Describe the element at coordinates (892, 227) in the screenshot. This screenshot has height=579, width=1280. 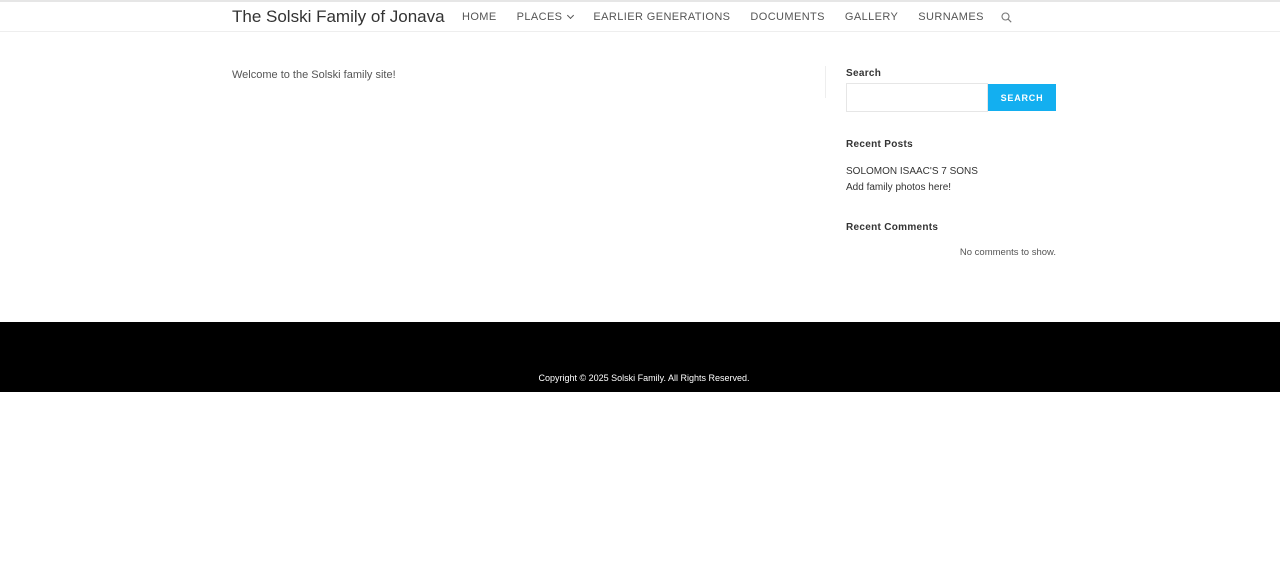
I see `recent-comments-title: Recent Comments` at that location.